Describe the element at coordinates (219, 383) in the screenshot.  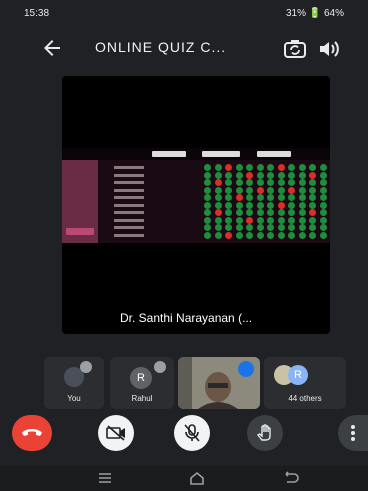
I see `participant-tile-video` at that location.